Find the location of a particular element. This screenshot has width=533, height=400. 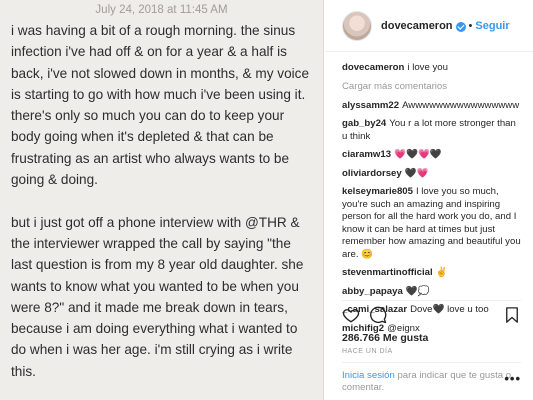

like-heart-icon is located at coordinates (351, 315).